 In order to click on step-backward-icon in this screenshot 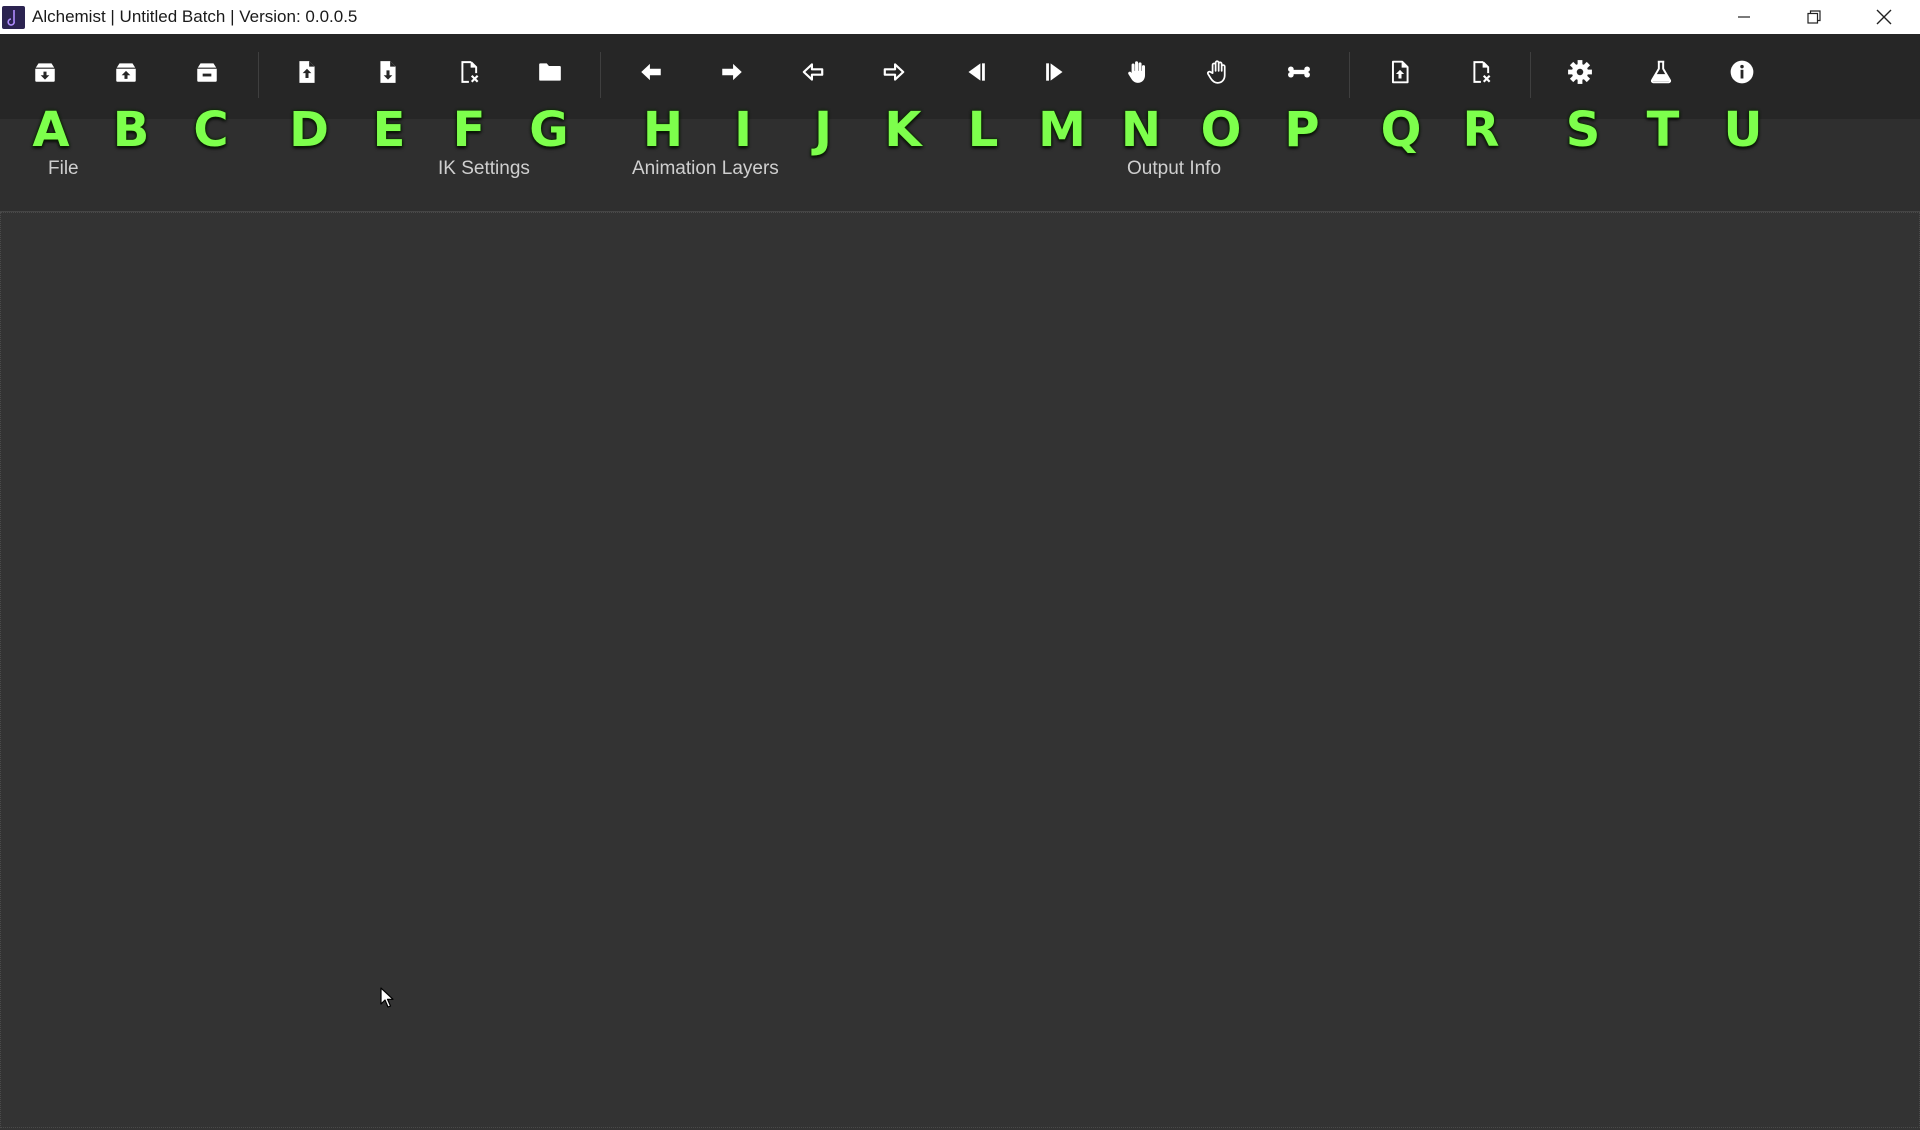, I will do `click(976, 72)`.